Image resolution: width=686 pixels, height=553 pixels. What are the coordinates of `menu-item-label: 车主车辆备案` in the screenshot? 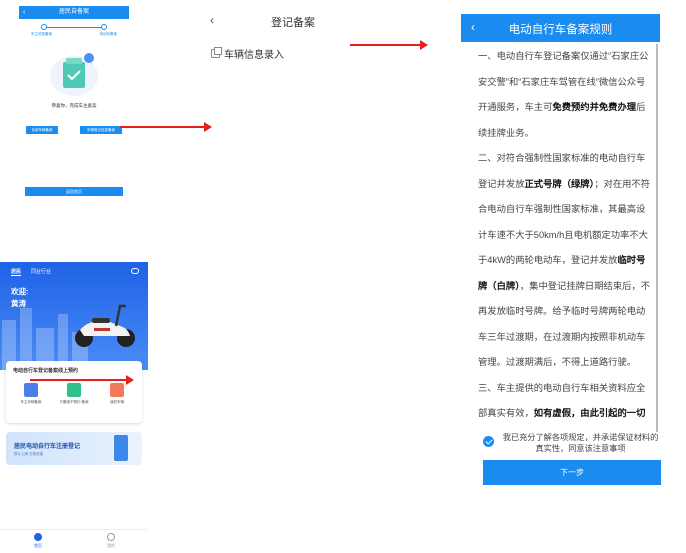 It's located at (31, 402).